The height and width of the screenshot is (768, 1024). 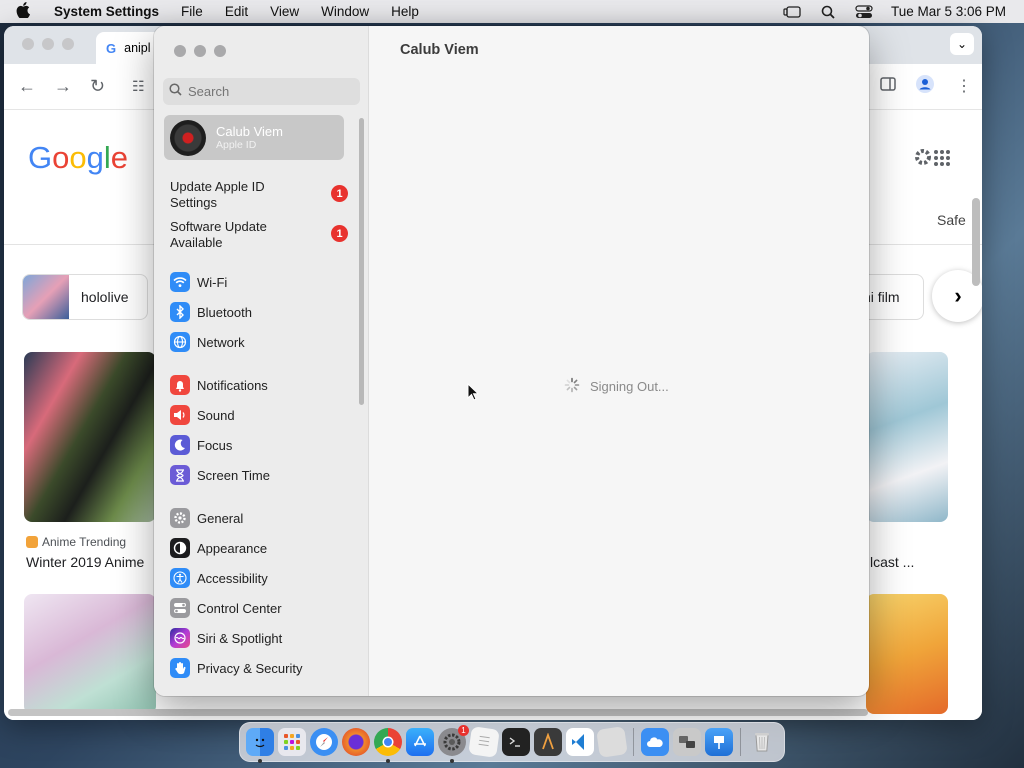 I want to click on card-source-label: Anime Trending, so click(x=84, y=542).